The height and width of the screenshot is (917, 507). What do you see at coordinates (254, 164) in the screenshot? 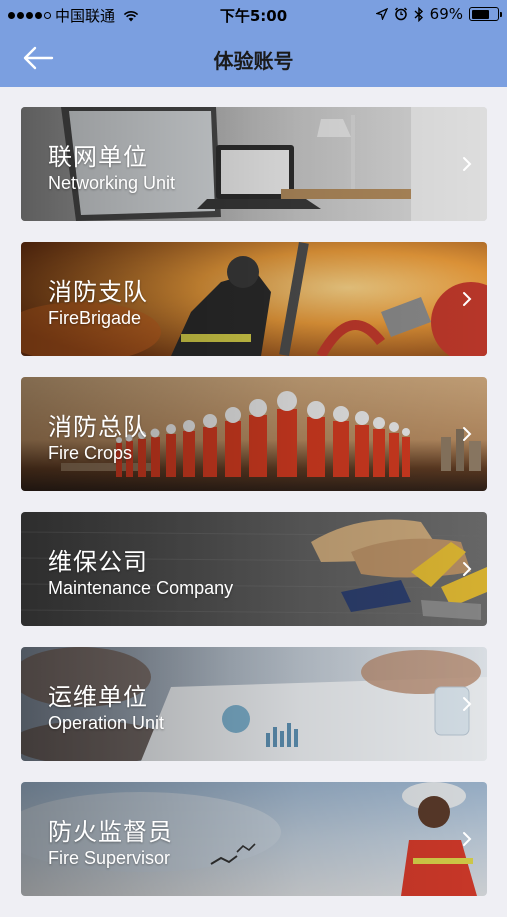
I see `card-networking-unit: 联网单位 Networking Unit` at bounding box center [254, 164].